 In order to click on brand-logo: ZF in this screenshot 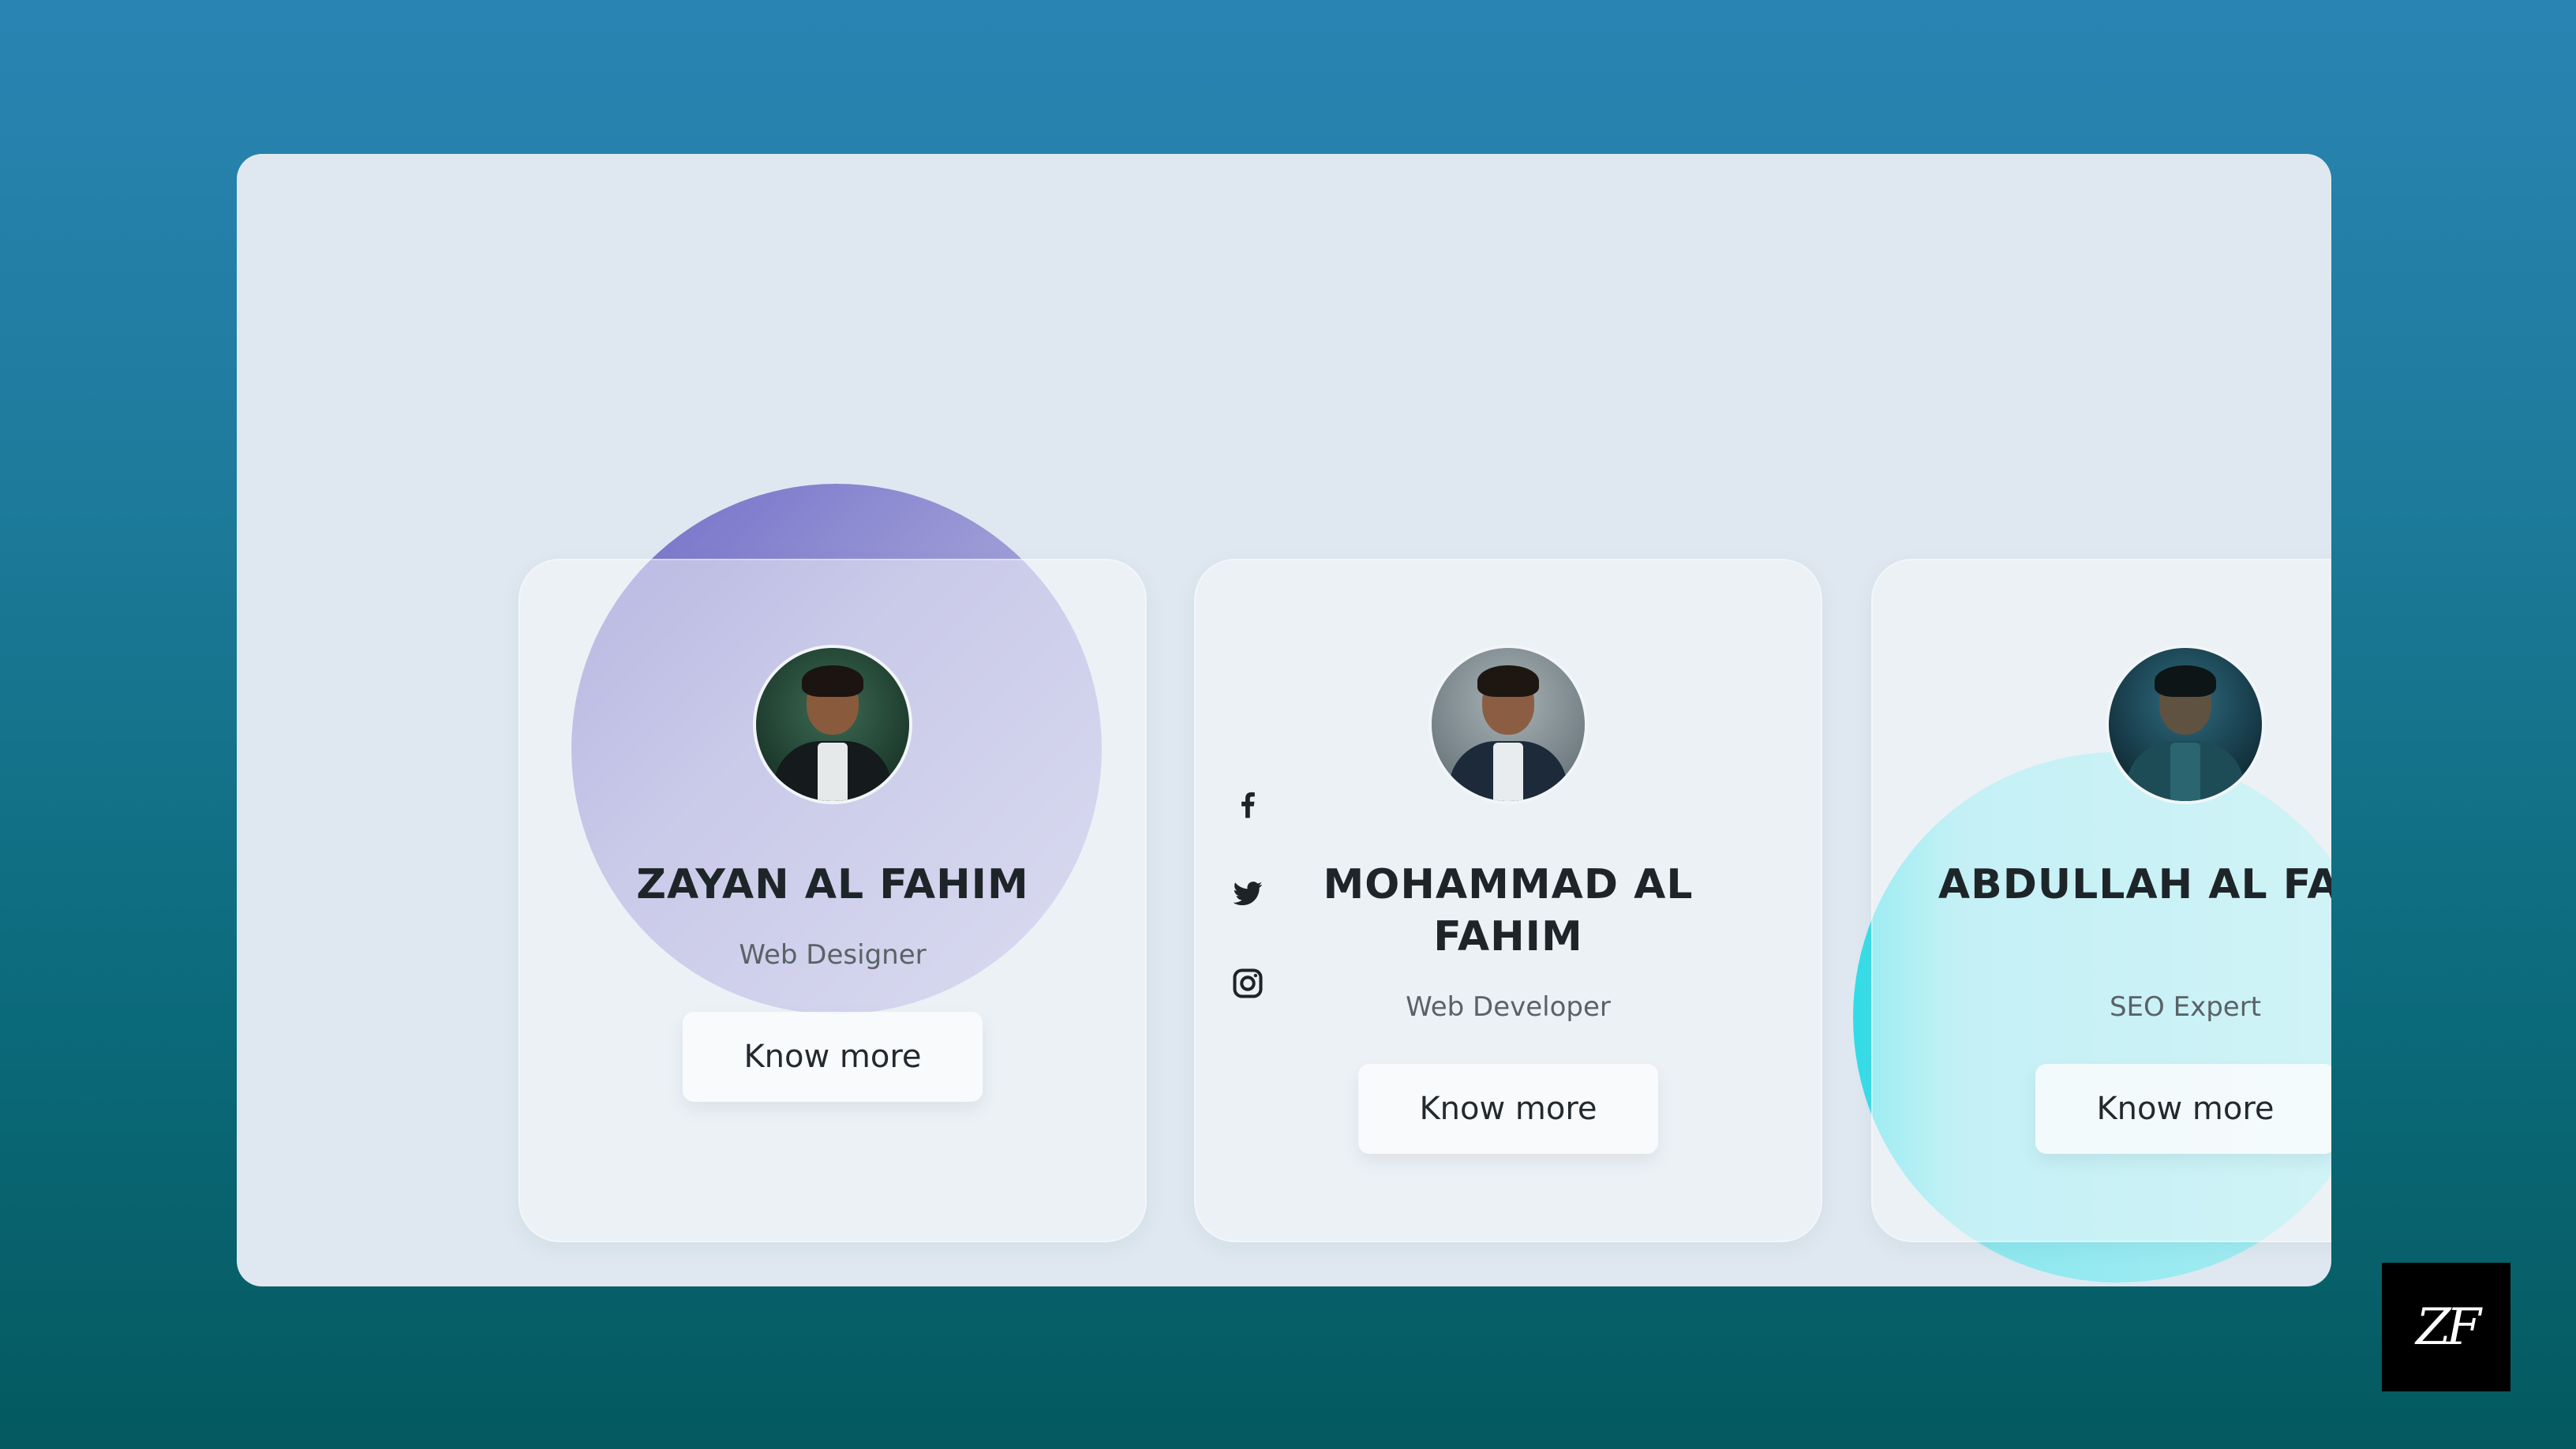, I will do `click(2446, 1327)`.